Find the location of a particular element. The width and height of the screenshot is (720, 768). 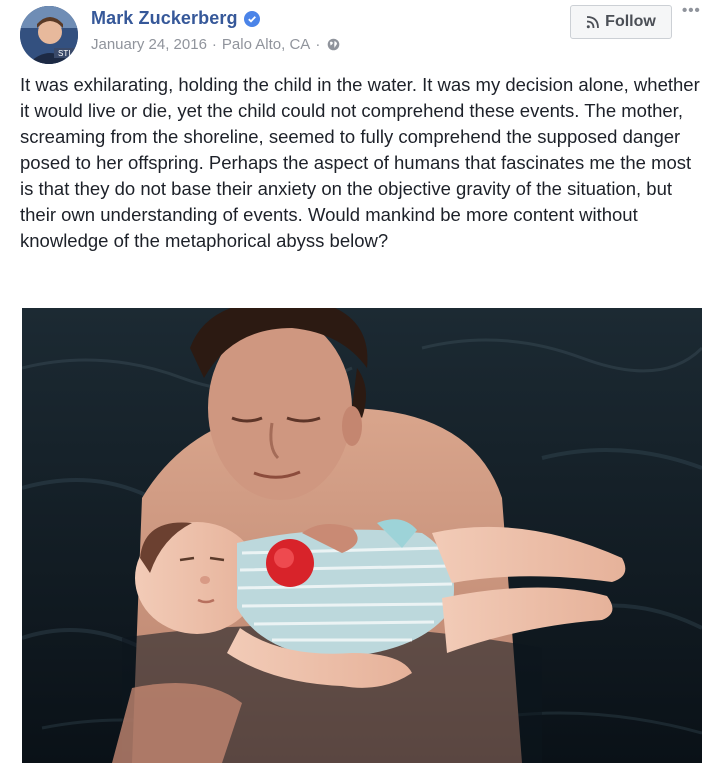

post-location-link: Palo Alto, CA is located at coordinates (266, 44).